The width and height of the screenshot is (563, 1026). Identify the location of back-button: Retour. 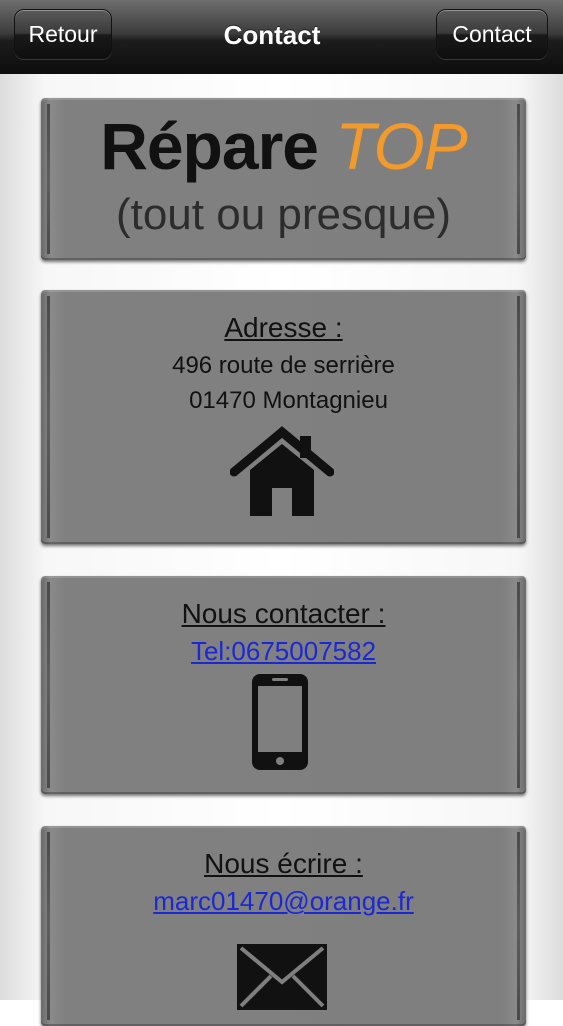
(63, 34).